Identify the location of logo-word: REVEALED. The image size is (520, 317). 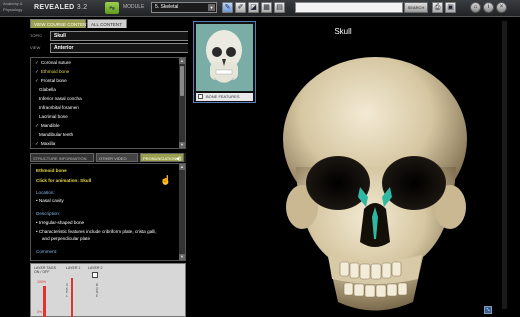
(54, 7).